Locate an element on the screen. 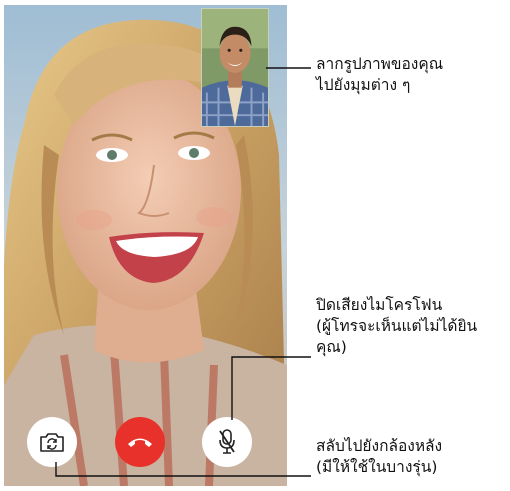 The image size is (510, 491). end-call-button is located at coordinates (140, 442).